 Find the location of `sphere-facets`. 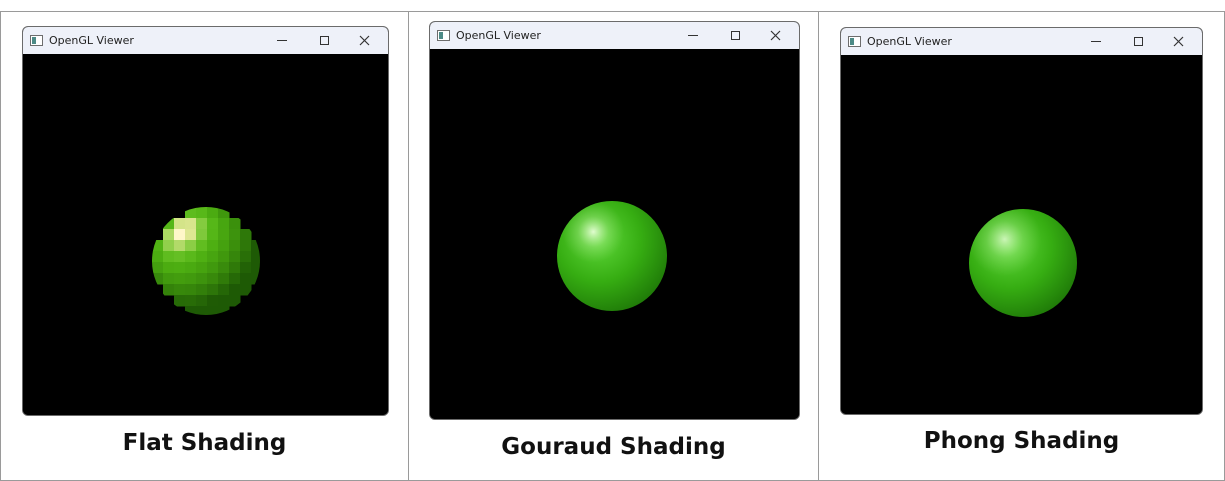

sphere-facets is located at coordinates (206, 261).